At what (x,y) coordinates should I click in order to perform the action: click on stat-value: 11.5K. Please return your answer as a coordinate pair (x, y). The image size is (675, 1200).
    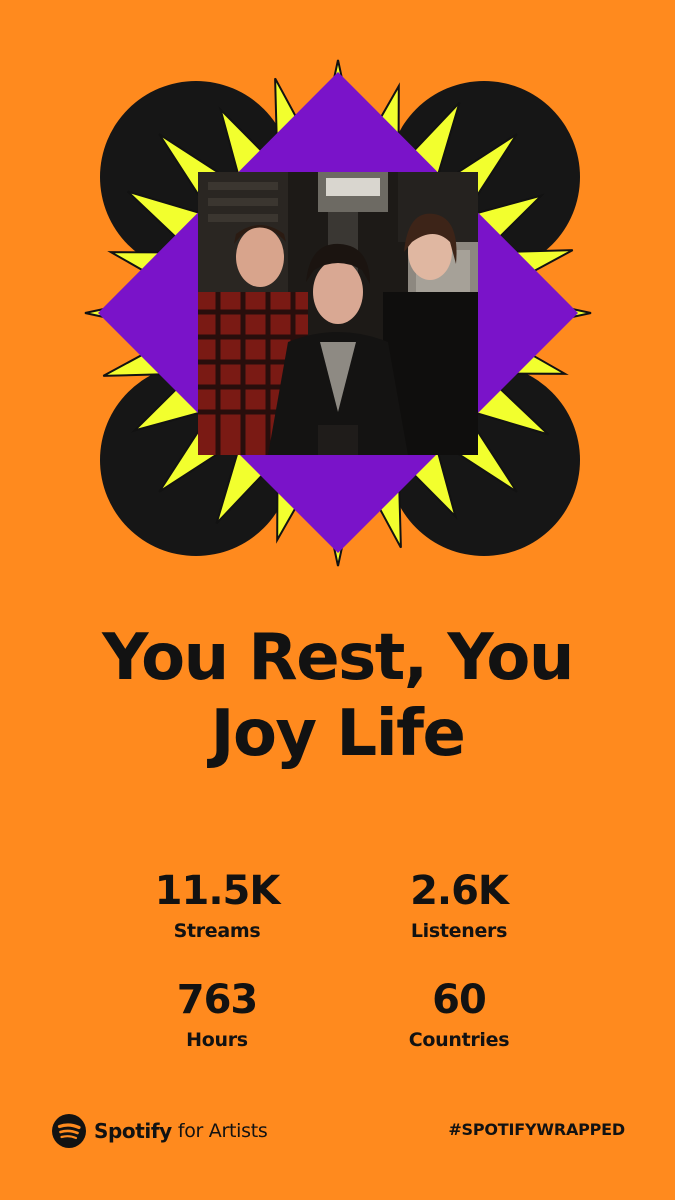
    Looking at the image, I should click on (217, 891).